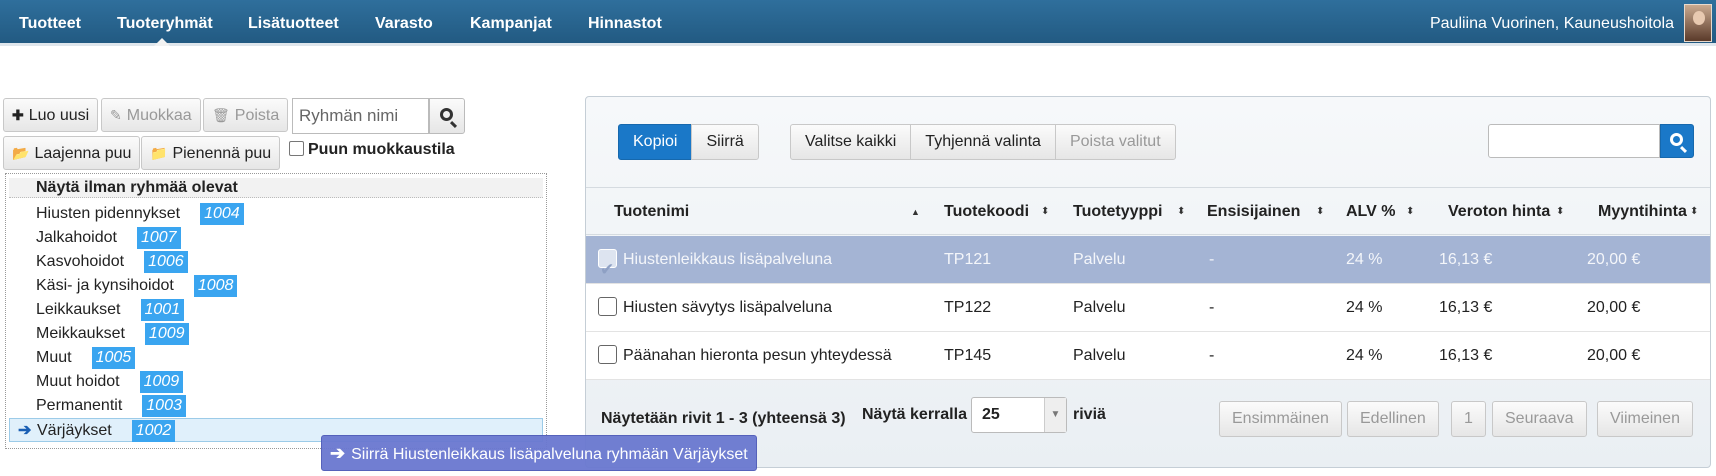 The width and height of the screenshot is (1716, 476). I want to click on row-code: TP145, so click(968, 355).